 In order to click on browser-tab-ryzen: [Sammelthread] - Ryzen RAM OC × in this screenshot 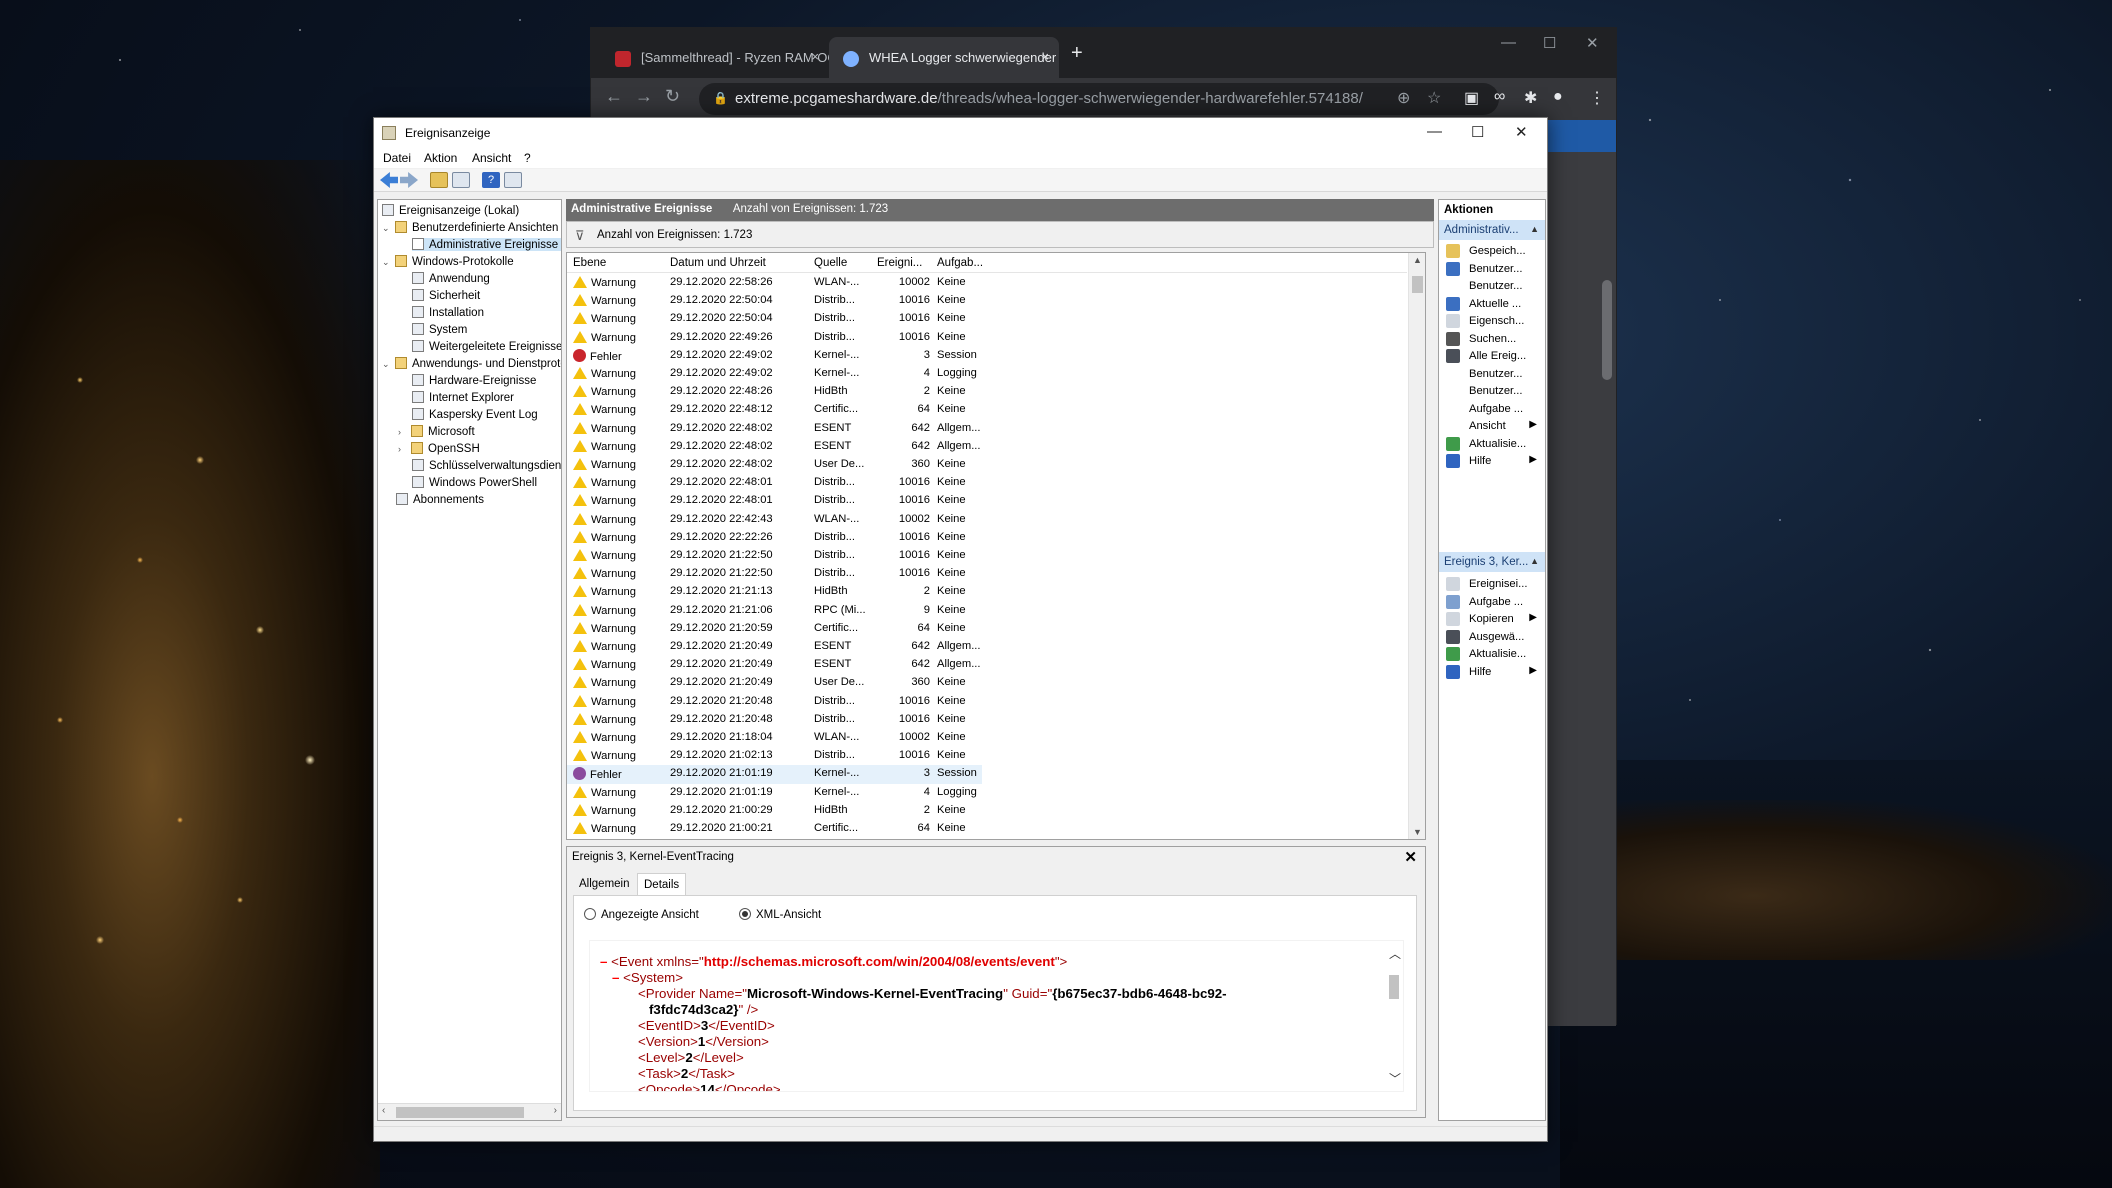, I will do `click(715, 57)`.